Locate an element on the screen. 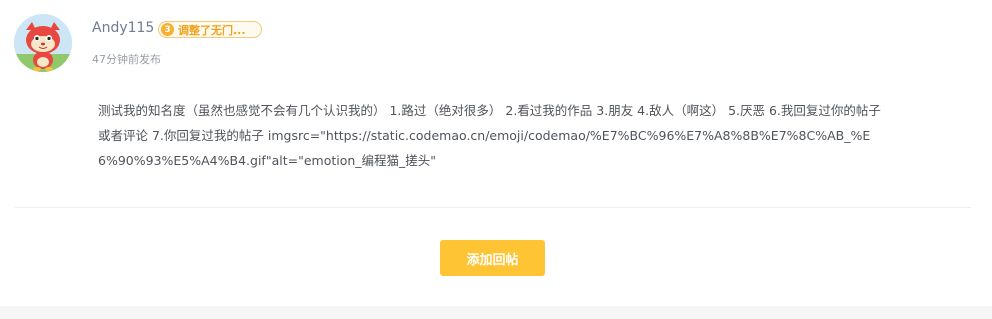 The width and height of the screenshot is (992, 319). page-footer-strip is located at coordinates (496, 312).